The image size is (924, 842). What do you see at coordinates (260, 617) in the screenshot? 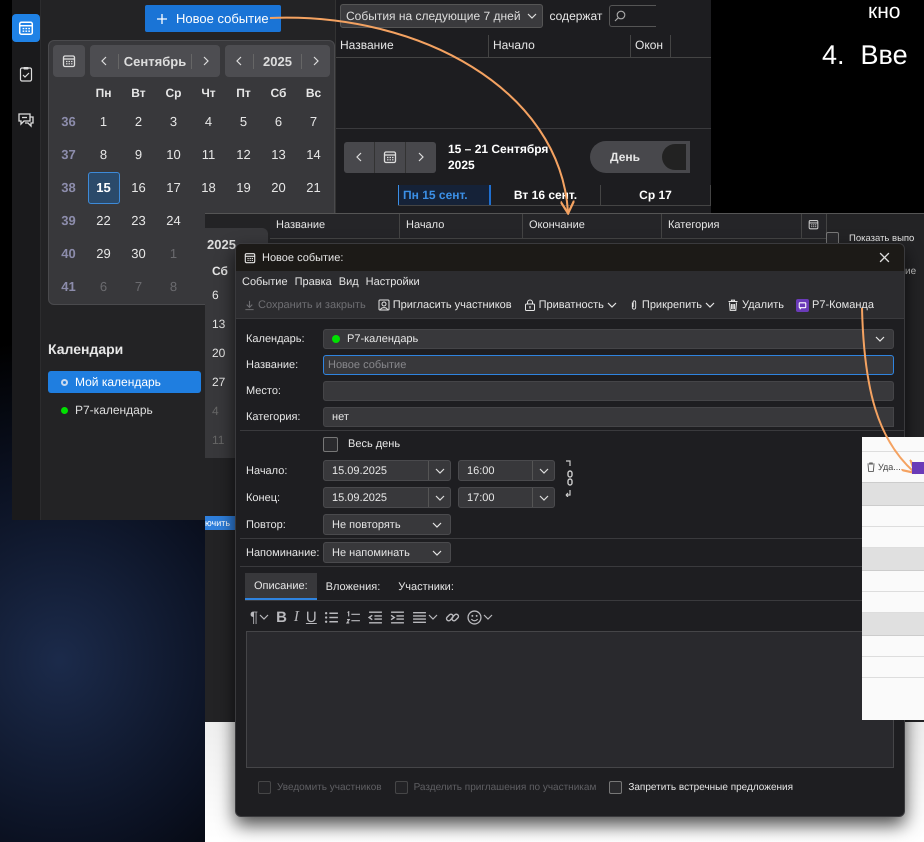
I see `format-paragraph-button: ¶` at bounding box center [260, 617].